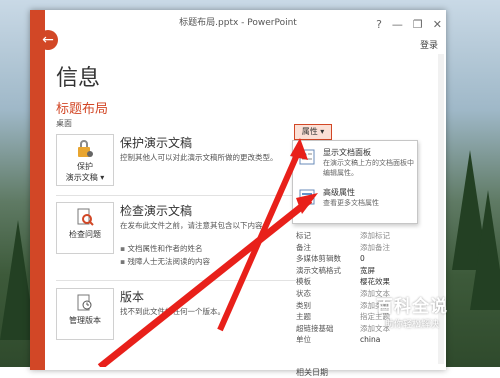 Image resolution: width=500 pixels, height=378 pixels. What do you see at coordinates (315, 328) in the screenshot?
I see `property-name: 超链接基础` at bounding box center [315, 328].